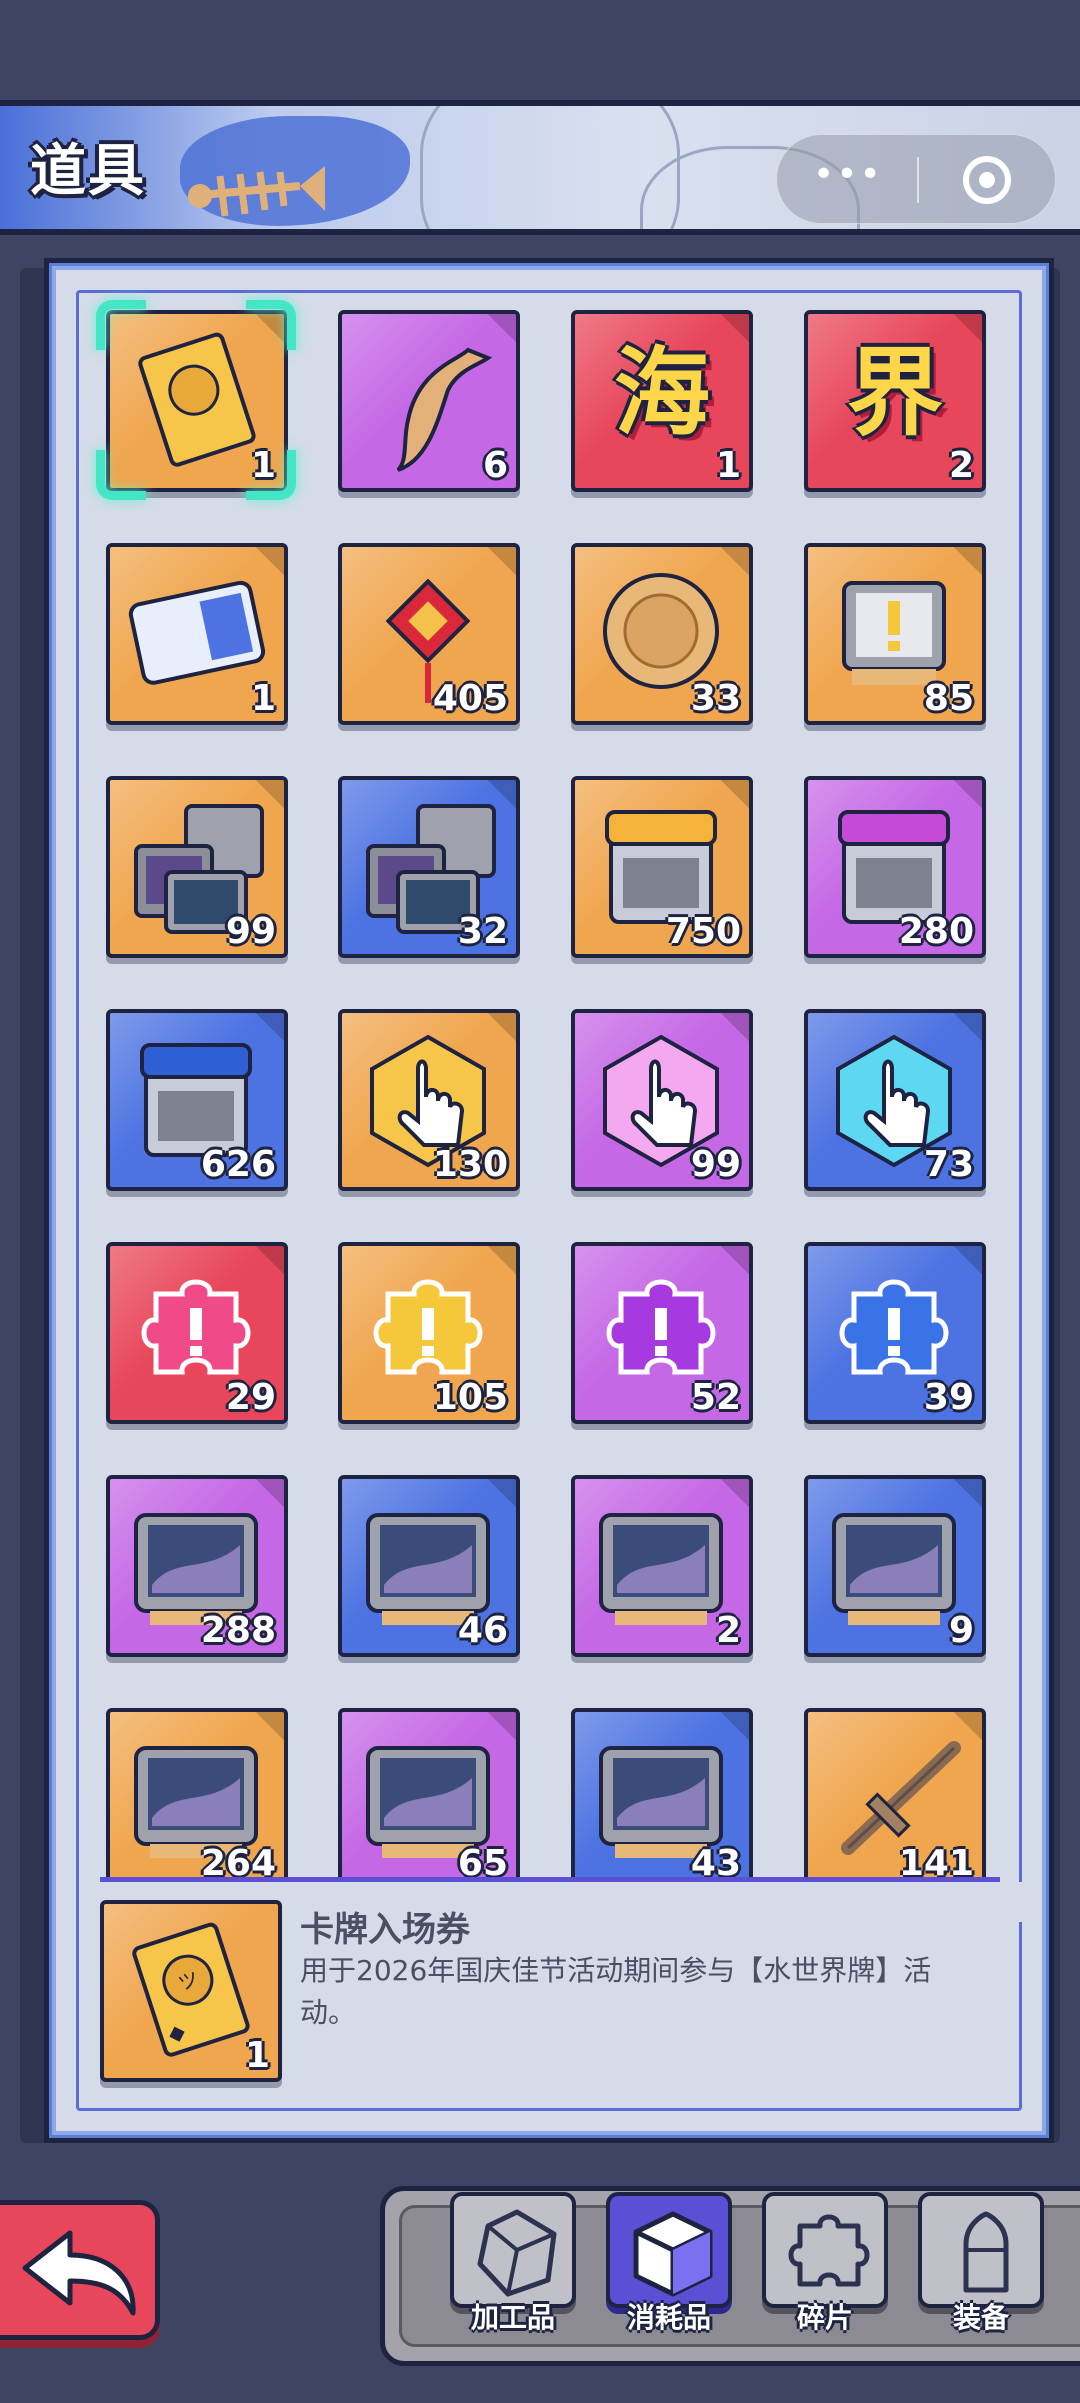  I want to click on detail-item-icon: ツ 1, so click(191, 1991).